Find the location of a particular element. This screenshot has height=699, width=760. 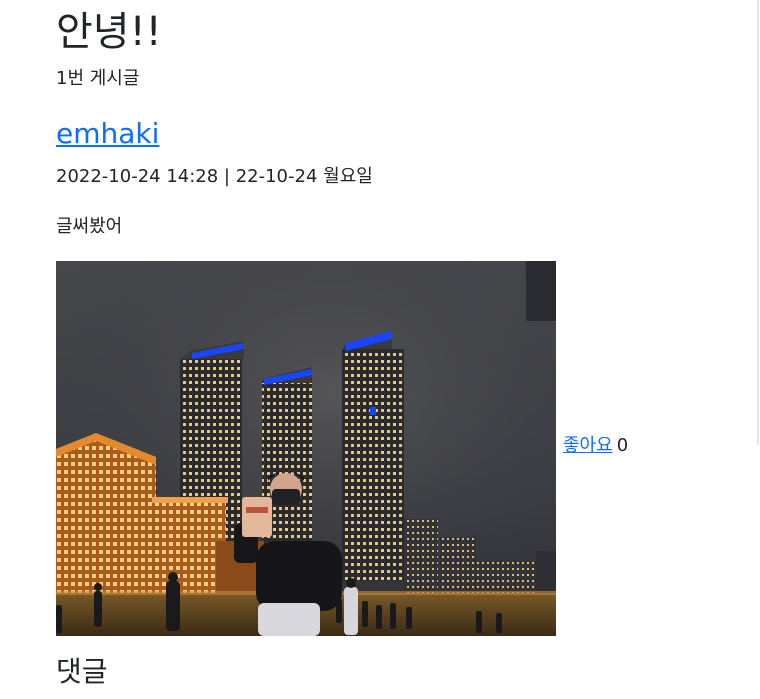

post-meta: 2022-10-24 14:28 | 22-10-24 월요일 is located at coordinates (214, 176).